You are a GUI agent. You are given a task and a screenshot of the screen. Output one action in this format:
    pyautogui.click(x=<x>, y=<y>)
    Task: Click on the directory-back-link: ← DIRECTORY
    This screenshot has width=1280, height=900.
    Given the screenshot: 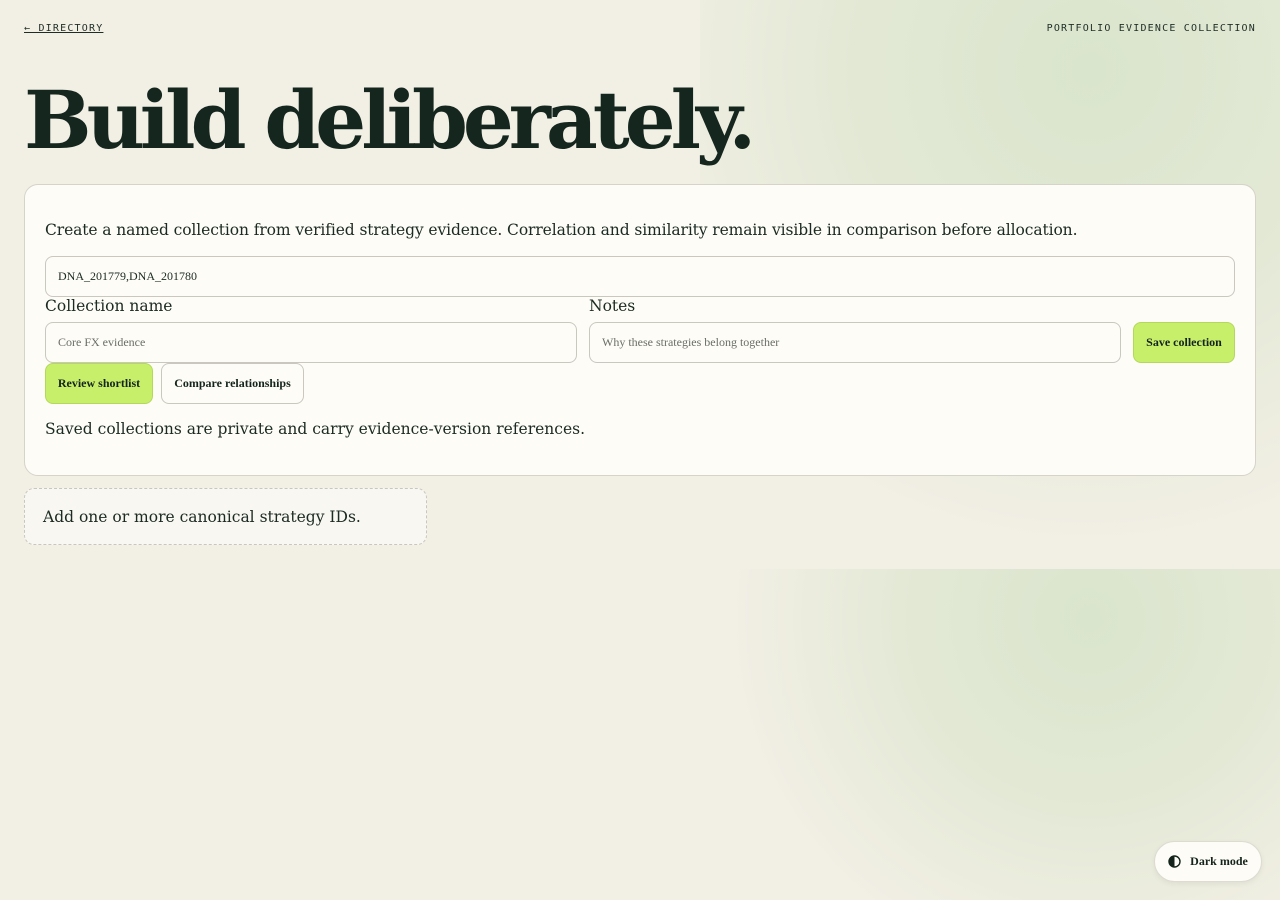 What is the action you would take?
    pyautogui.click(x=63, y=28)
    